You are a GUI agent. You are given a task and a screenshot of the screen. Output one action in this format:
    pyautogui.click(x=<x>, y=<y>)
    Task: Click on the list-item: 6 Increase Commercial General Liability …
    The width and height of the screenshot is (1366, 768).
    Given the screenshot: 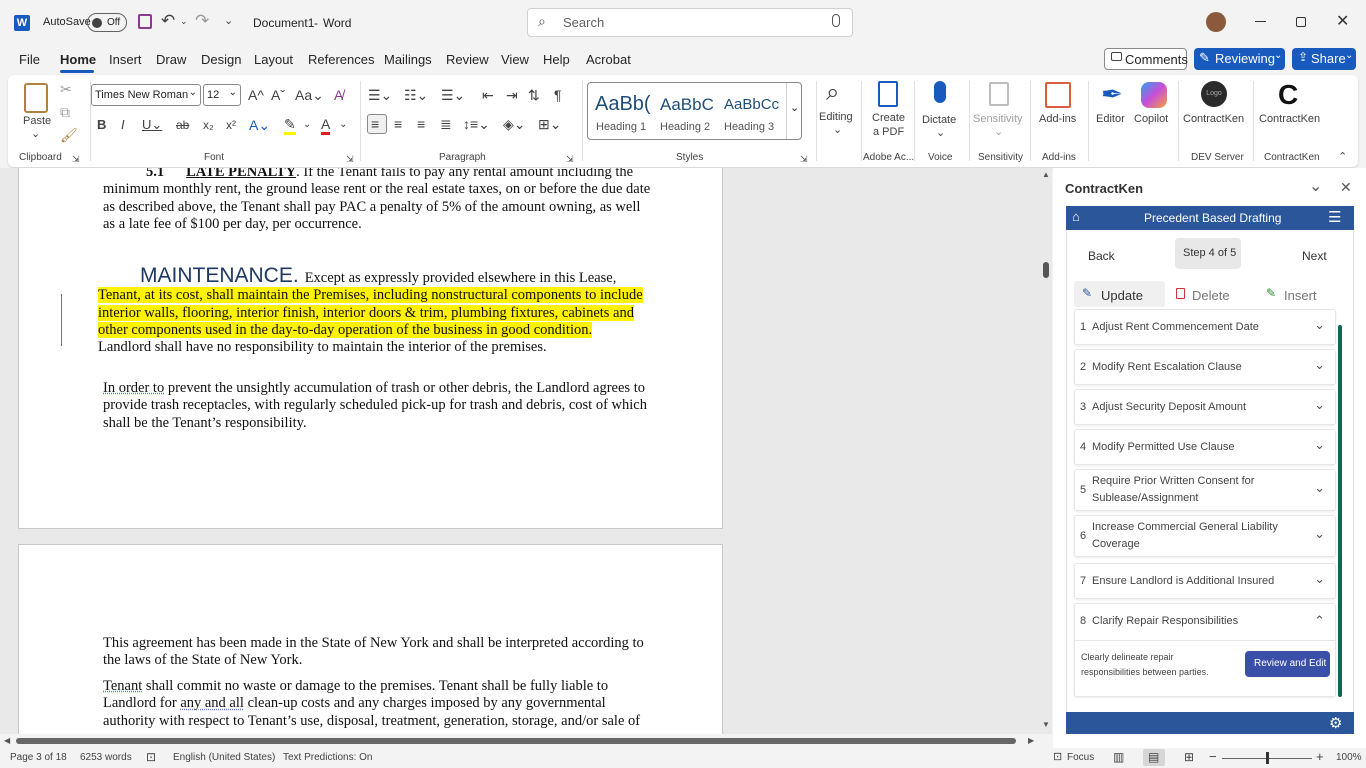 What is the action you would take?
    pyautogui.click(x=1205, y=536)
    